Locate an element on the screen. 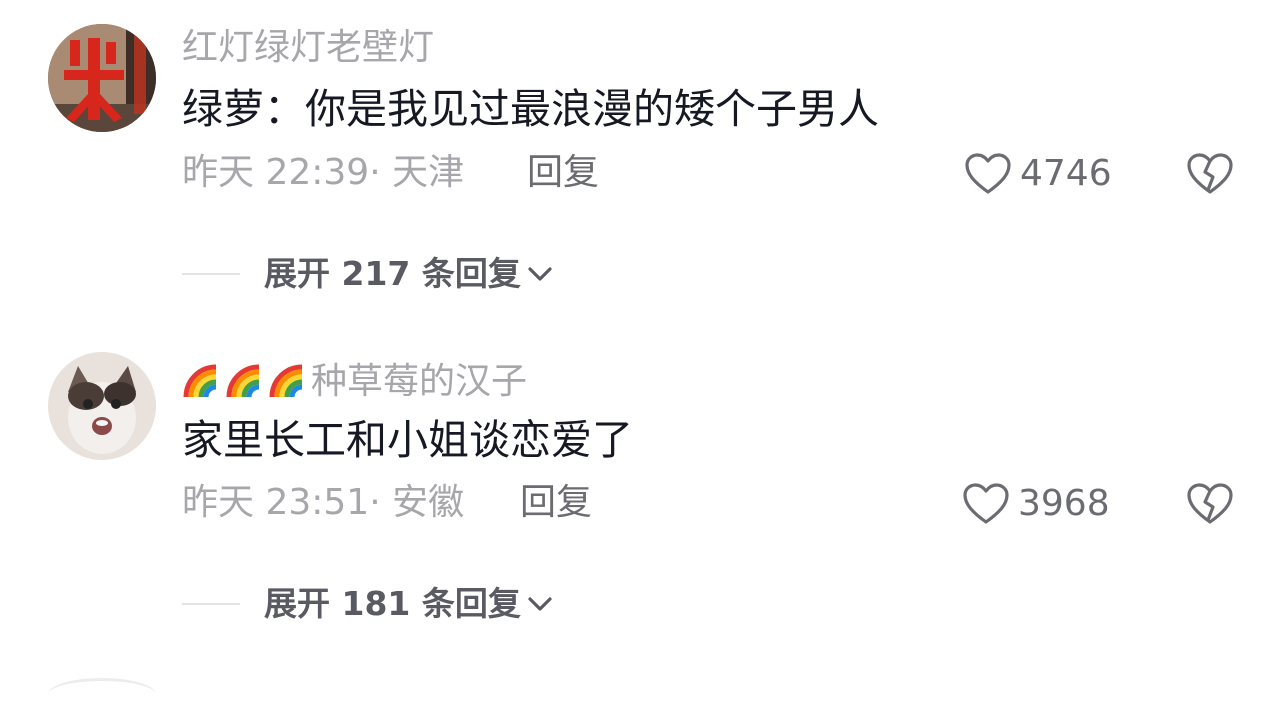 The image size is (1284, 711). like-button: 4746 is located at coordinates (1038, 174).